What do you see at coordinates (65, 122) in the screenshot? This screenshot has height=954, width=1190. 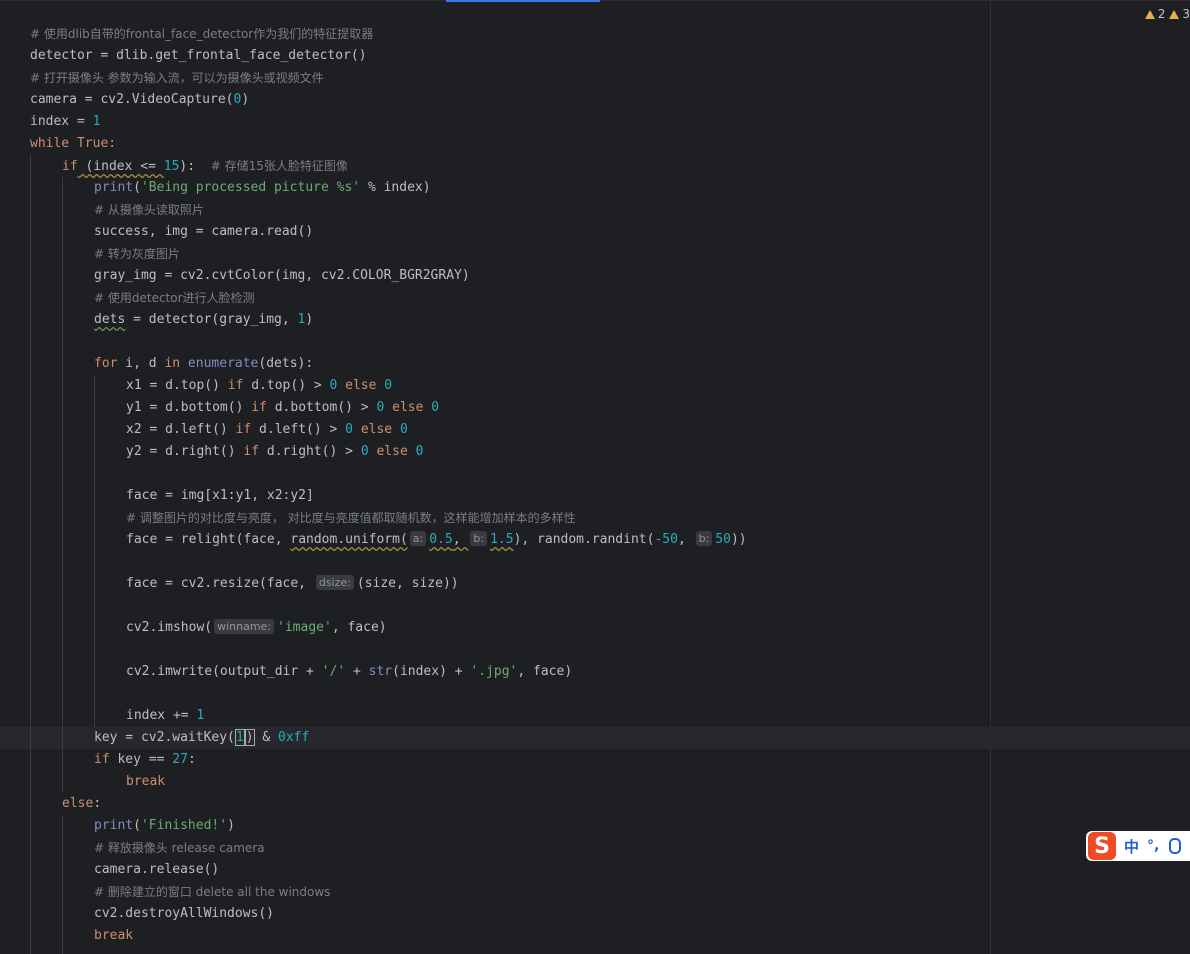 I see `code-line-5: index = 1` at bounding box center [65, 122].